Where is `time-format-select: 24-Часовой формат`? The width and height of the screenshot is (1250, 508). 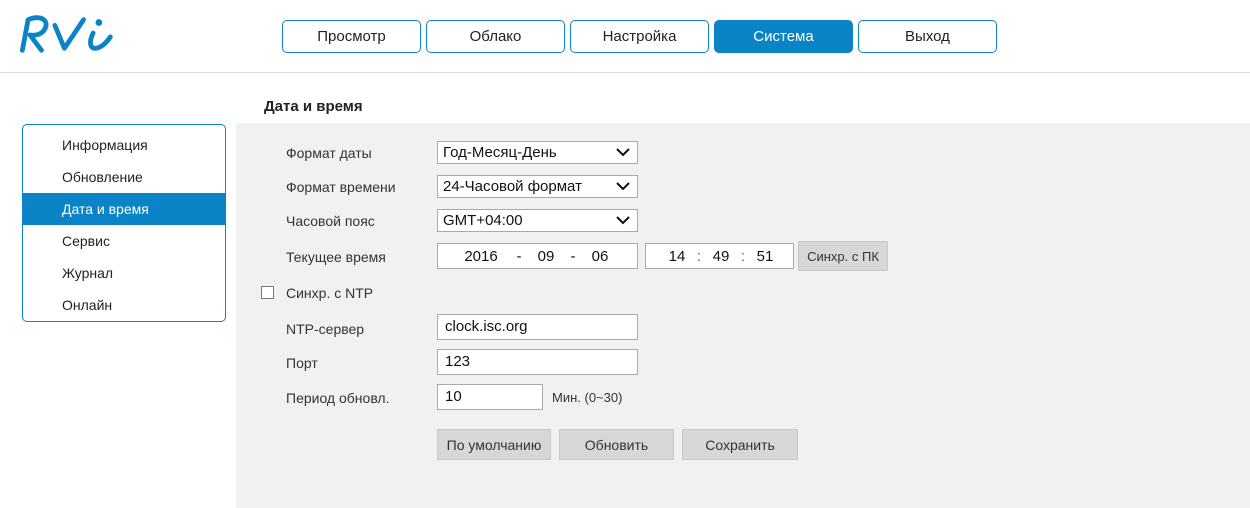 time-format-select: 24-Часовой формат is located at coordinates (537, 186).